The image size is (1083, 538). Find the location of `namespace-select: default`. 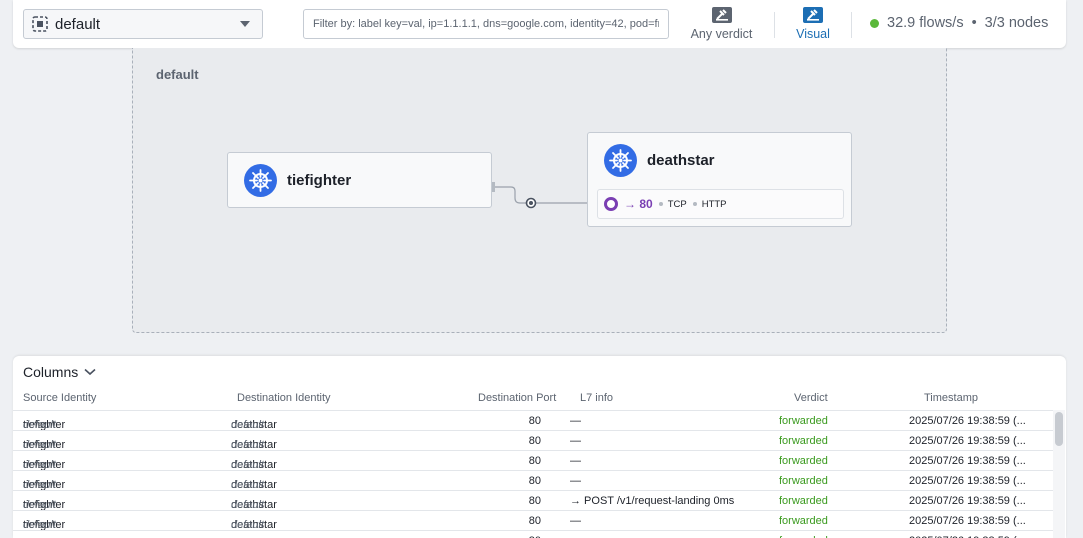

namespace-select: default is located at coordinates (143, 24).